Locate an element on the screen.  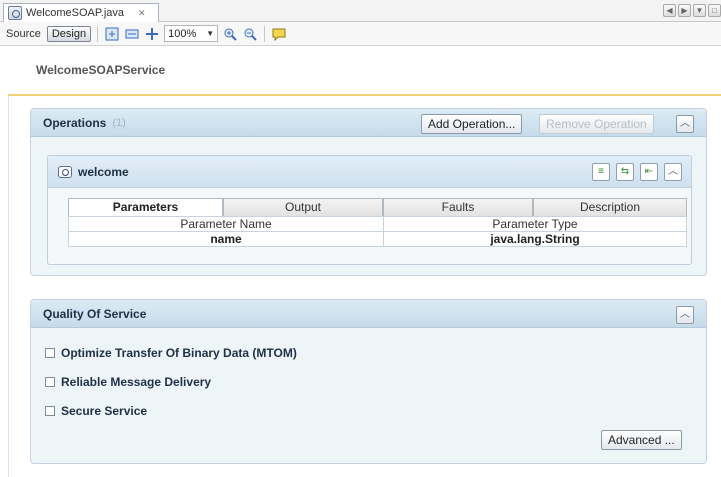
service-header: WelcomeSOAPService is located at coordinates (364, 71).